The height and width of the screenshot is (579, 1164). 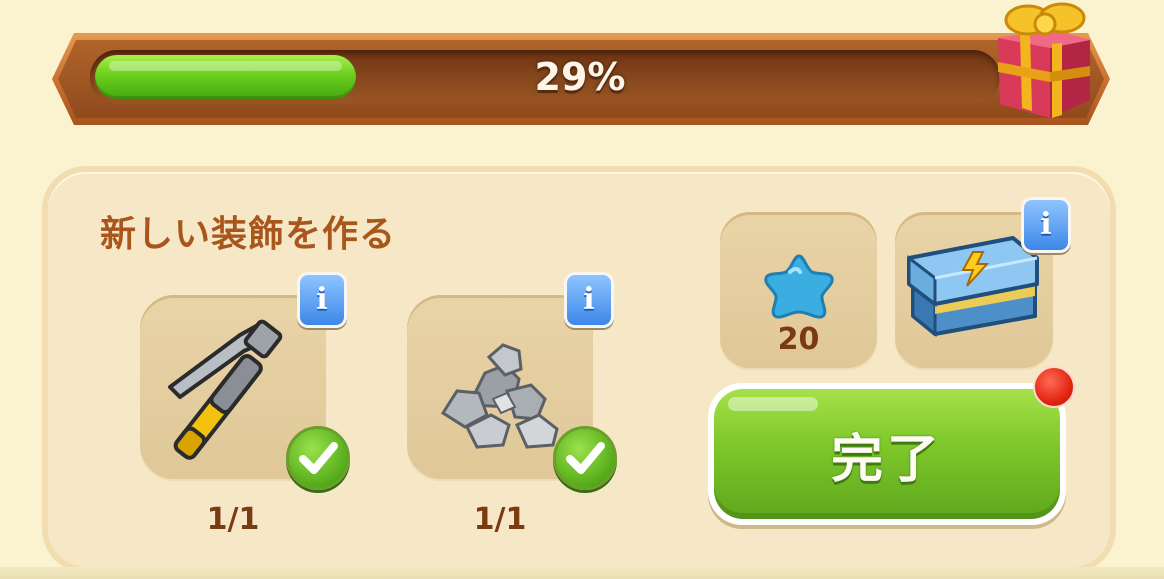 I want to click on notification-dot, so click(x=1054, y=387).